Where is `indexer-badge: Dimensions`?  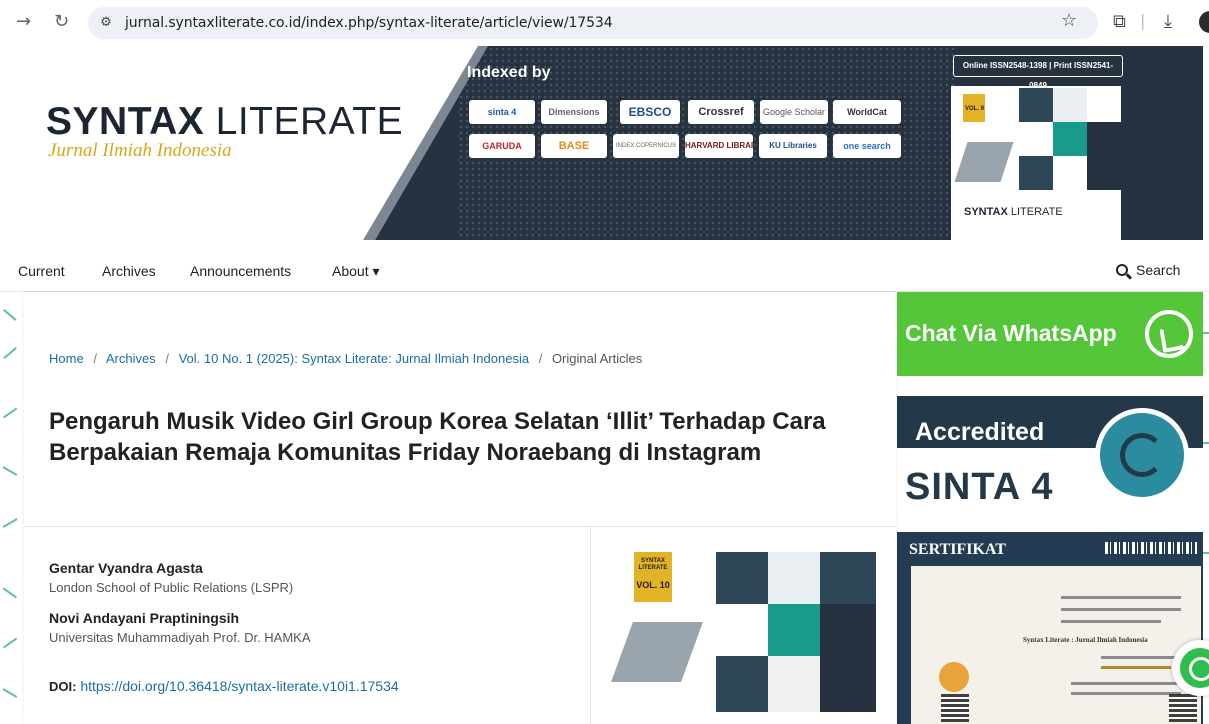
indexer-badge: Dimensions is located at coordinates (574, 112).